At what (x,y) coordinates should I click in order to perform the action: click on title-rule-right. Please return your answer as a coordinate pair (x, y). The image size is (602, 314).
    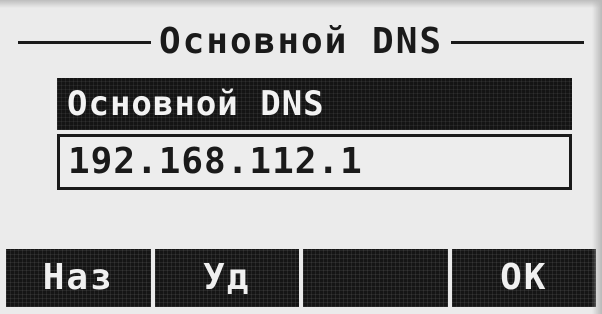
    Looking at the image, I should click on (517, 42).